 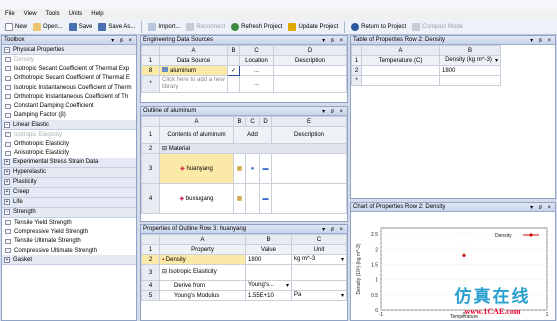 What do you see at coordinates (69, 222) in the screenshot?
I see `toolbox-item-tensile-yield-strength: Tensile Yield Strength` at bounding box center [69, 222].